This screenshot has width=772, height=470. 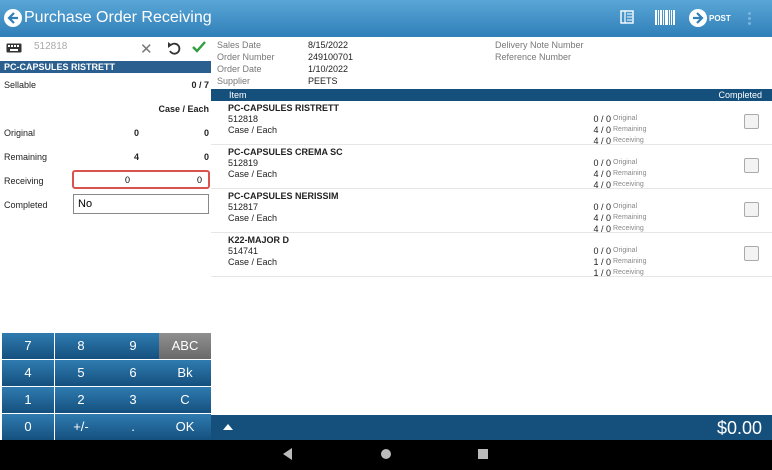 What do you see at coordinates (133, 346) in the screenshot?
I see `key-9: 9` at bounding box center [133, 346].